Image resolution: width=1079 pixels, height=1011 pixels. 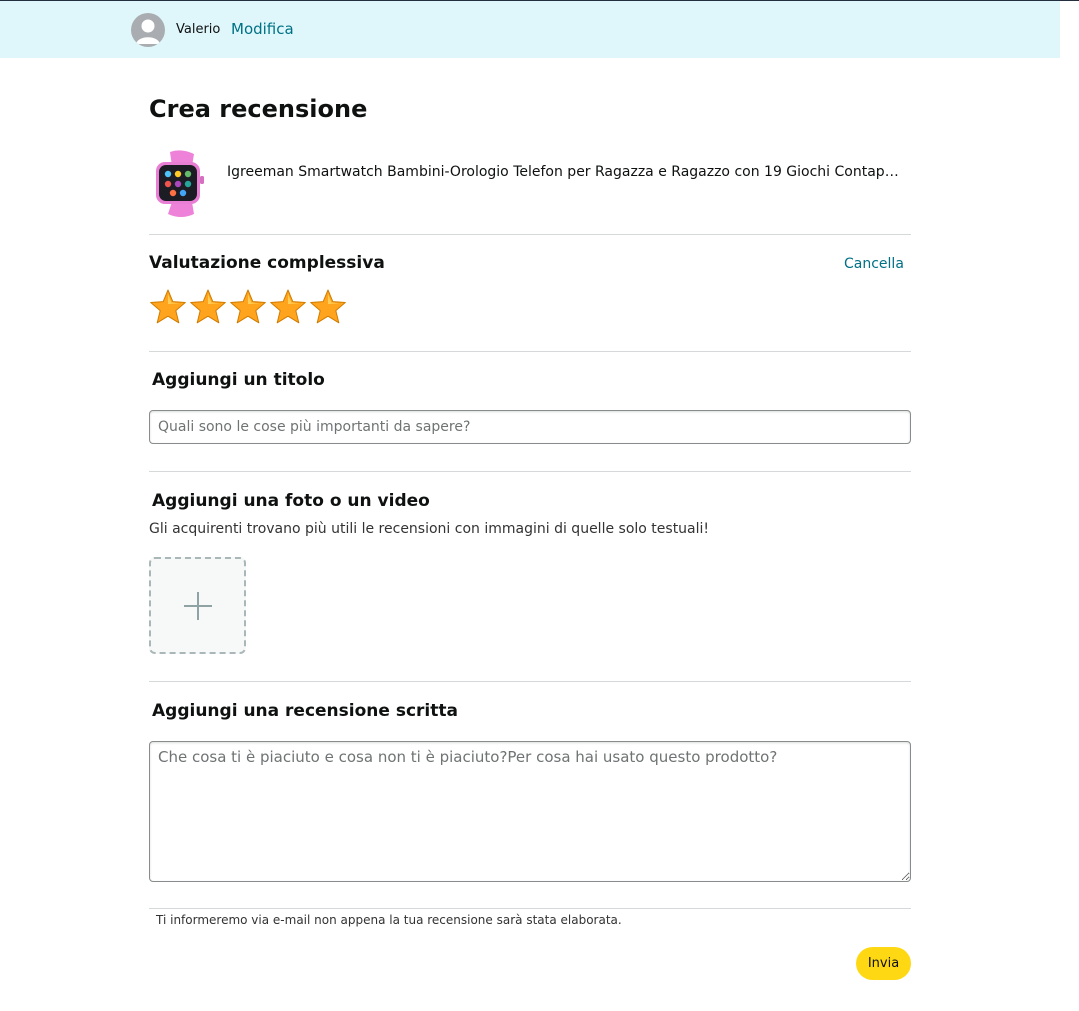 I want to click on user-avatar-icon, so click(x=148, y=30).